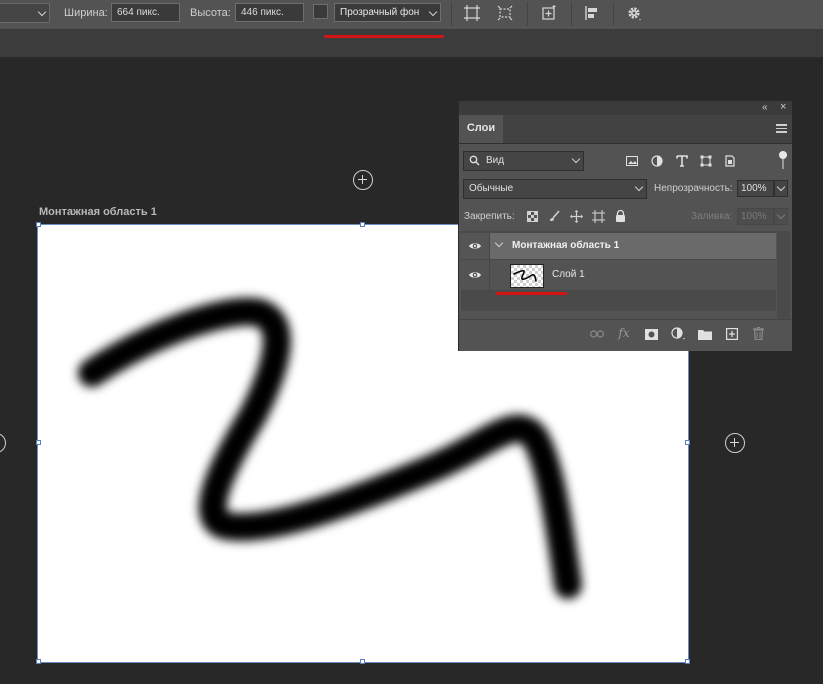 The width and height of the screenshot is (823, 684). What do you see at coordinates (597, 334) in the screenshot?
I see `link-layers-icon` at bounding box center [597, 334].